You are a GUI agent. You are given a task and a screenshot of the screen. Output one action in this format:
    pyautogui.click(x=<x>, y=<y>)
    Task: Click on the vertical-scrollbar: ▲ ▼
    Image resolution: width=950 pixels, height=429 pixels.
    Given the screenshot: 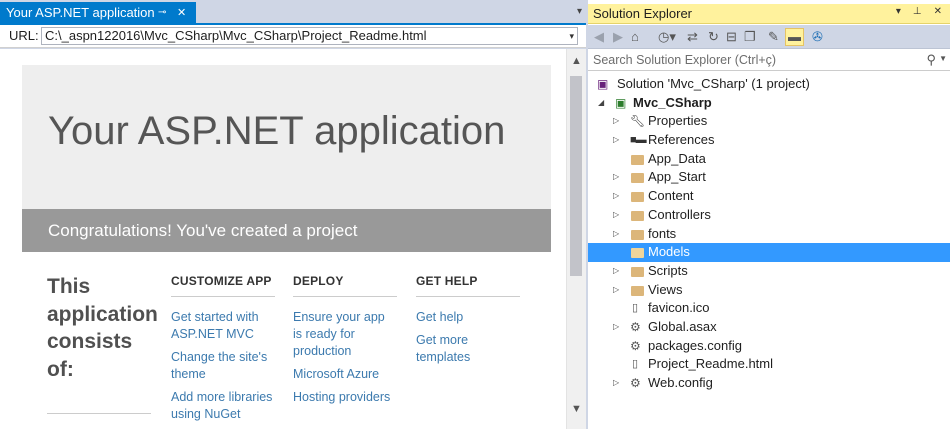 What is the action you would take?
    pyautogui.click(x=576, y=239)
    